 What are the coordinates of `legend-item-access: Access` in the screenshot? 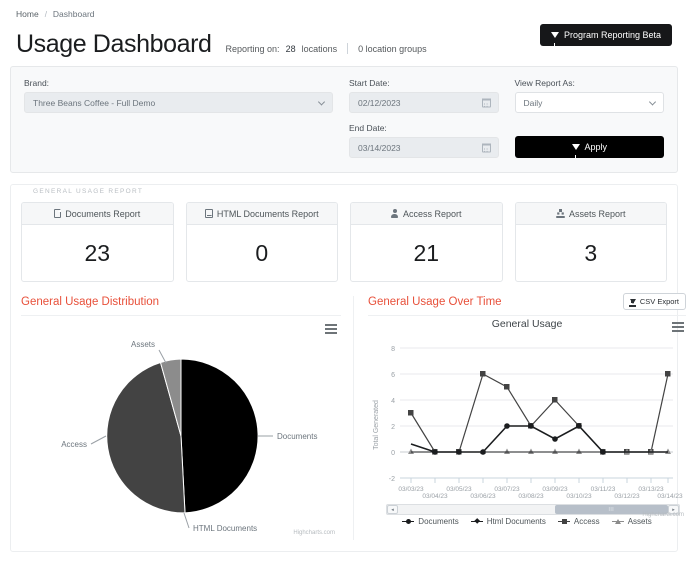 It's located at (578, 522).